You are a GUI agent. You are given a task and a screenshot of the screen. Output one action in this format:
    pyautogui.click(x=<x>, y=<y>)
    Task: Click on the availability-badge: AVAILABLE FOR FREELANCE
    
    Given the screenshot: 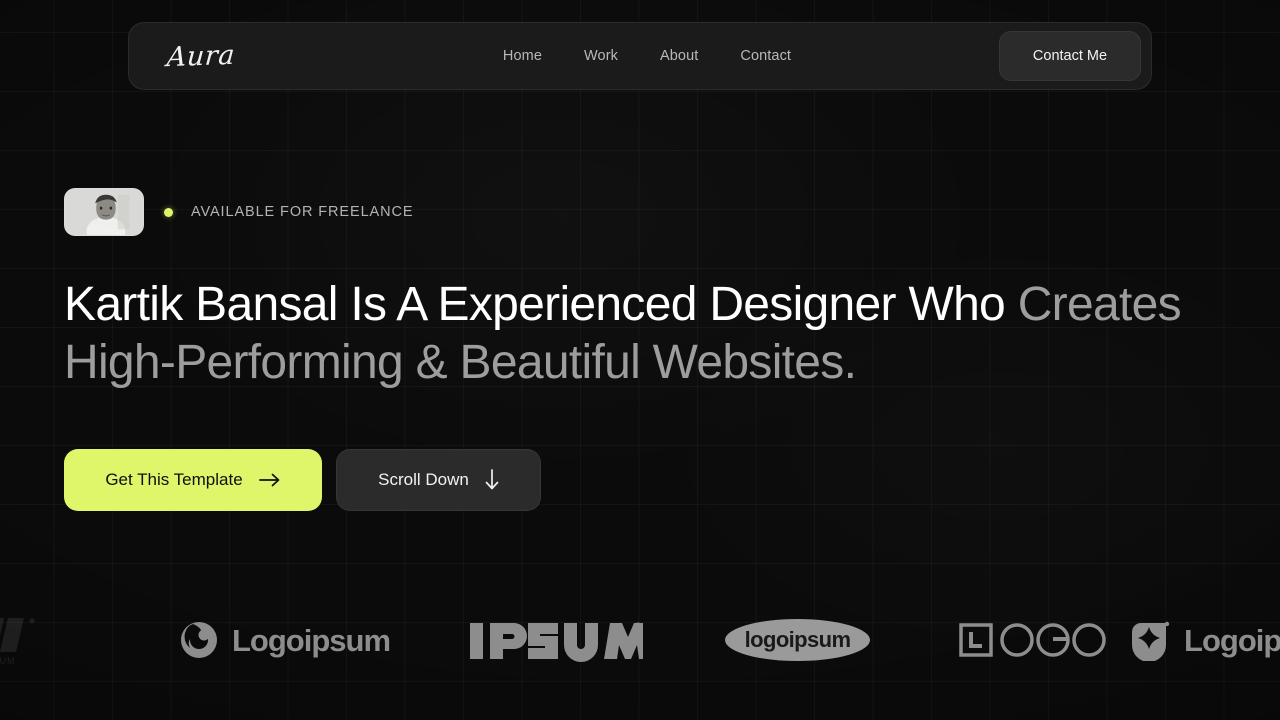 What is the action you would take?
    pyautogui.click(x=288, y=212)
    